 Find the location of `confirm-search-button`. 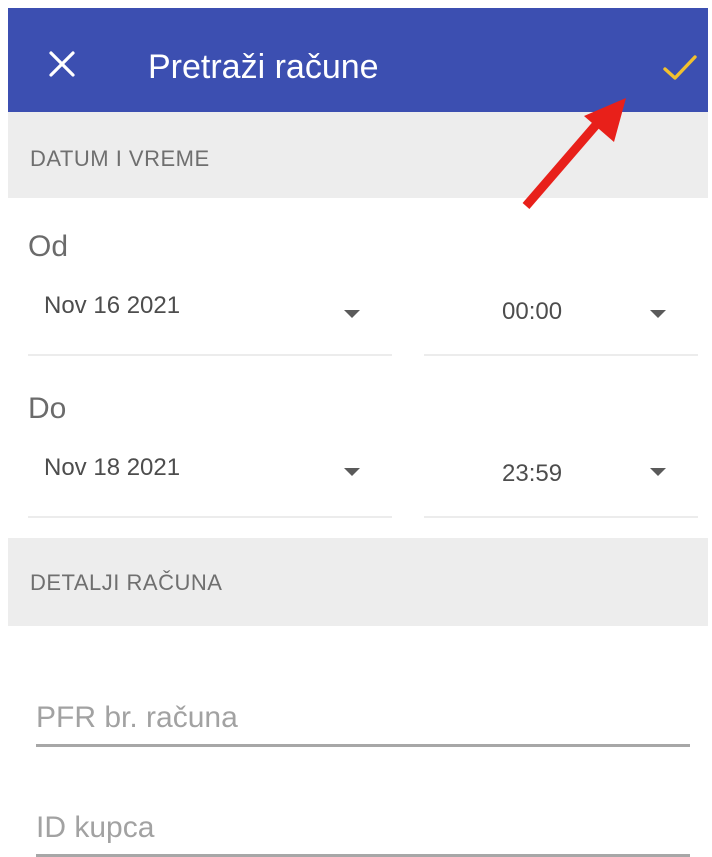

confirm-search-button is located at coordinates (680, 68).